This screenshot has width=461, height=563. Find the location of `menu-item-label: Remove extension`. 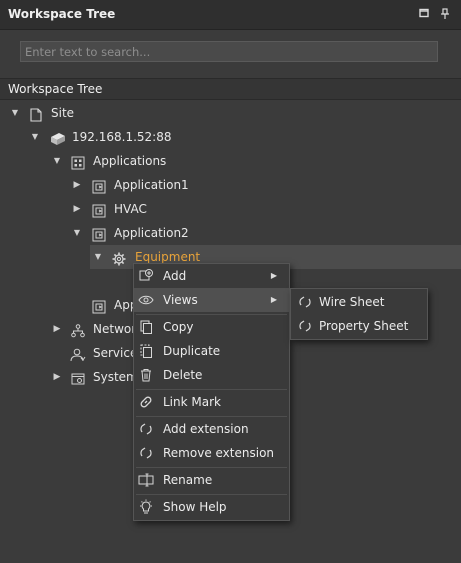

menu-item-label: Remove extension is located at coordinates (219, 453).